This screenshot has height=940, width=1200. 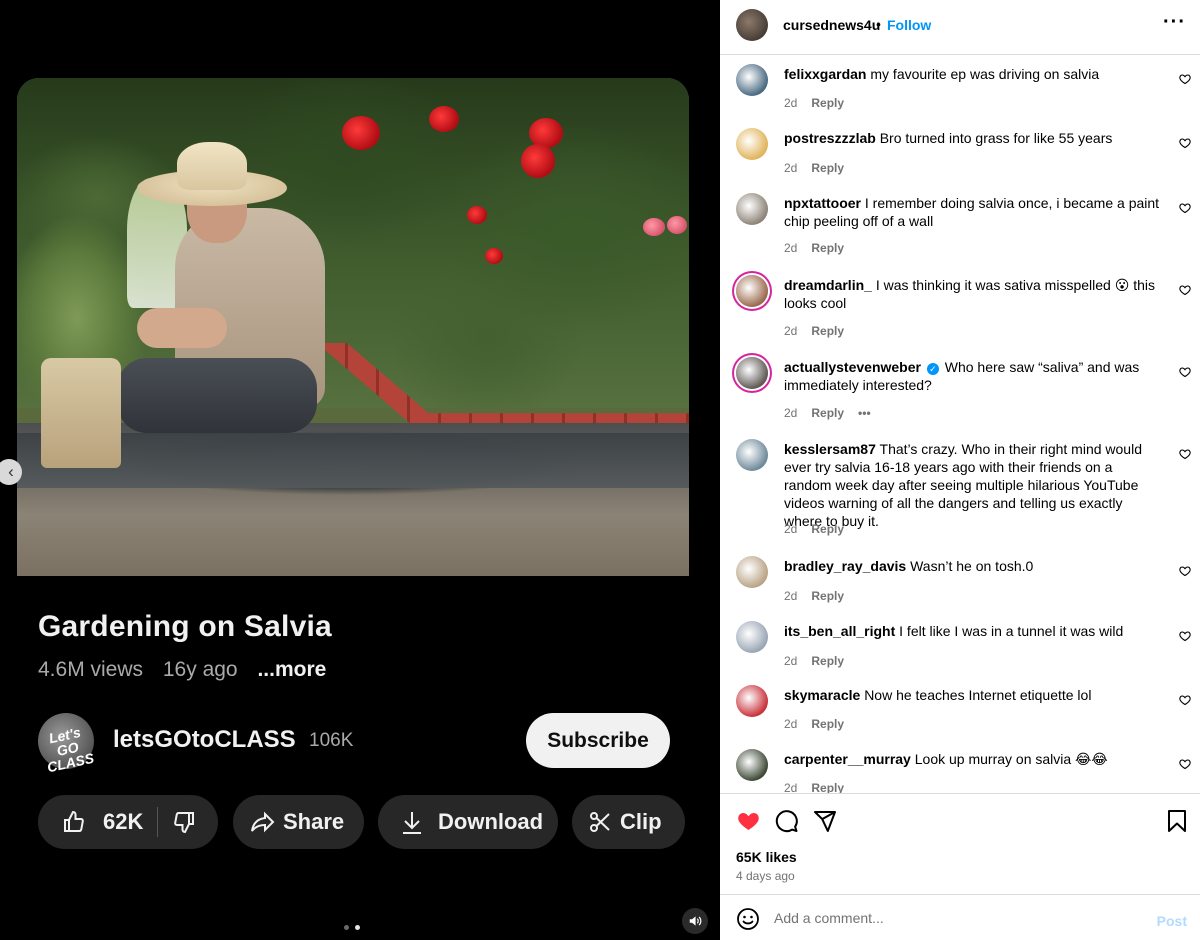 What do you see at coordinates (822, 695) in the screenshot?
I see `commenter-username: skymaracle` at bounding box center [822, 695].